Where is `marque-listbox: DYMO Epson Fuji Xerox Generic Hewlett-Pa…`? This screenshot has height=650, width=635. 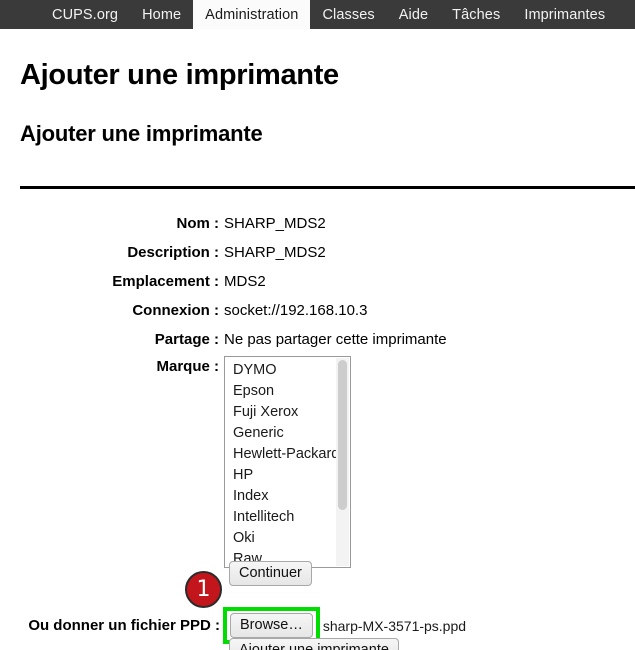
marque-listbox: DYMO Epson Fuji Xerox Generic Hewlett-Pa… is located at coordinates (287, 462).